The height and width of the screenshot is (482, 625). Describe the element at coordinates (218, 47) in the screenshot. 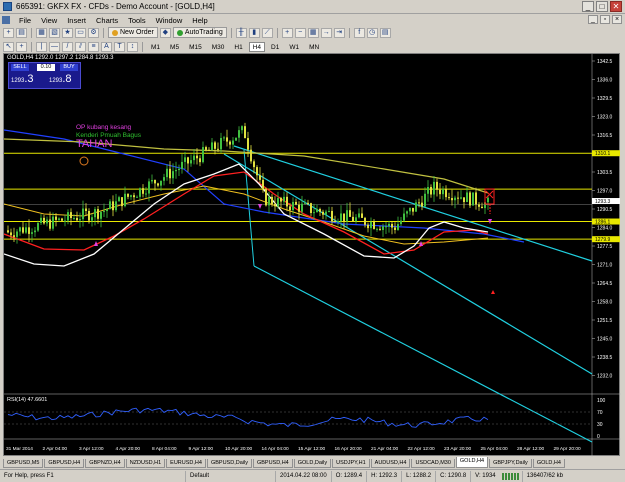

I see `timeframe-m30: M30` at that location.